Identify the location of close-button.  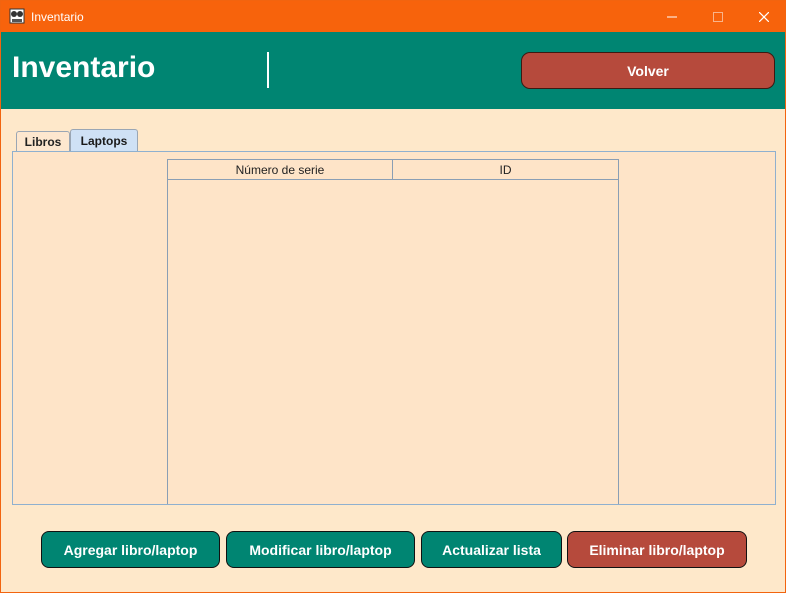
(763, 16).